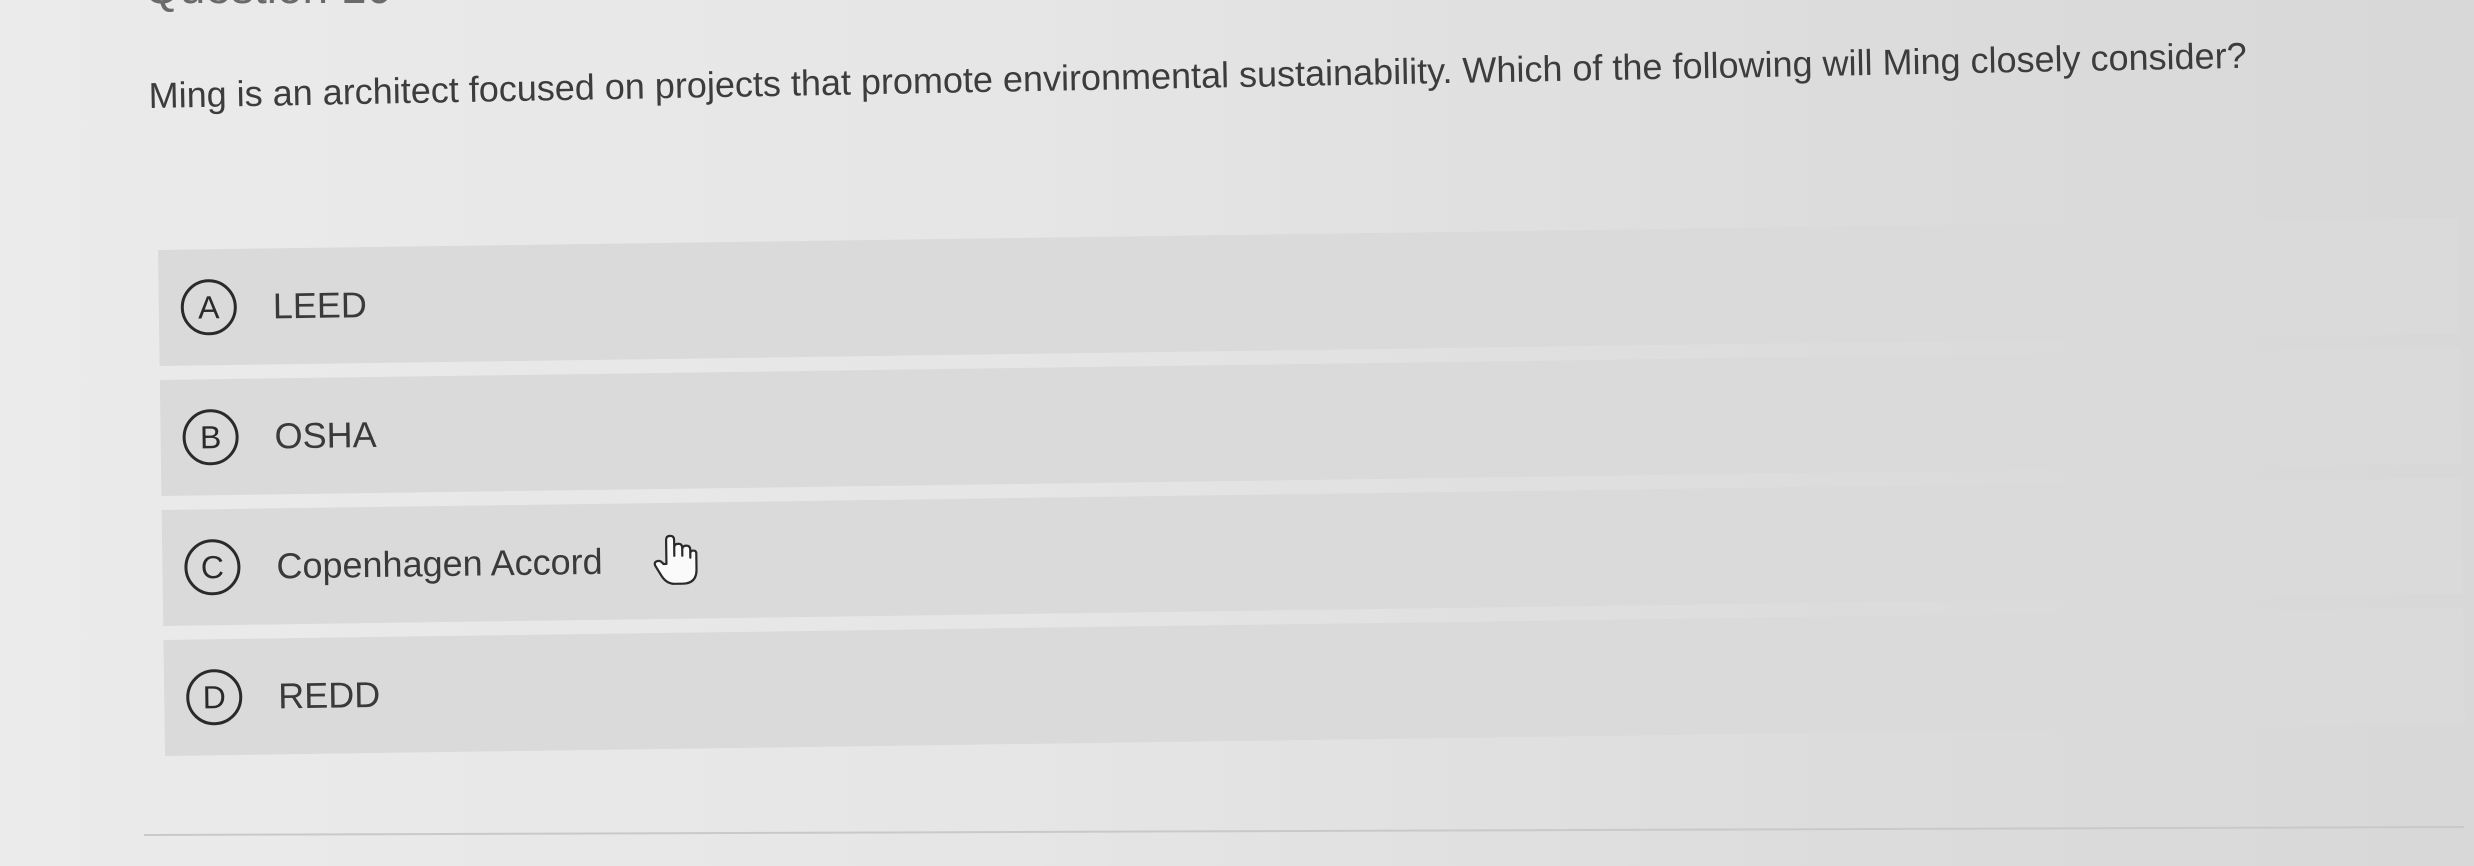 This screenshot has width=2474, height=866. I want to click on option-c-letter: C, so click(212, 567).